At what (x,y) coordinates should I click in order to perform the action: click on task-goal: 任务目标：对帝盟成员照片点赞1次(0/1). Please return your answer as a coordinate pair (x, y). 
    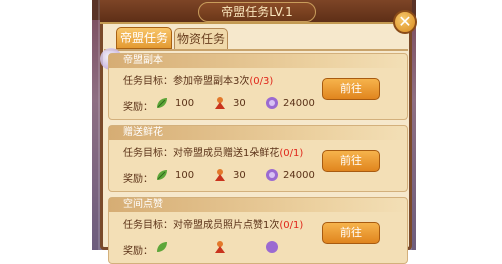
    Looking at the image, I should click on (213, 225).